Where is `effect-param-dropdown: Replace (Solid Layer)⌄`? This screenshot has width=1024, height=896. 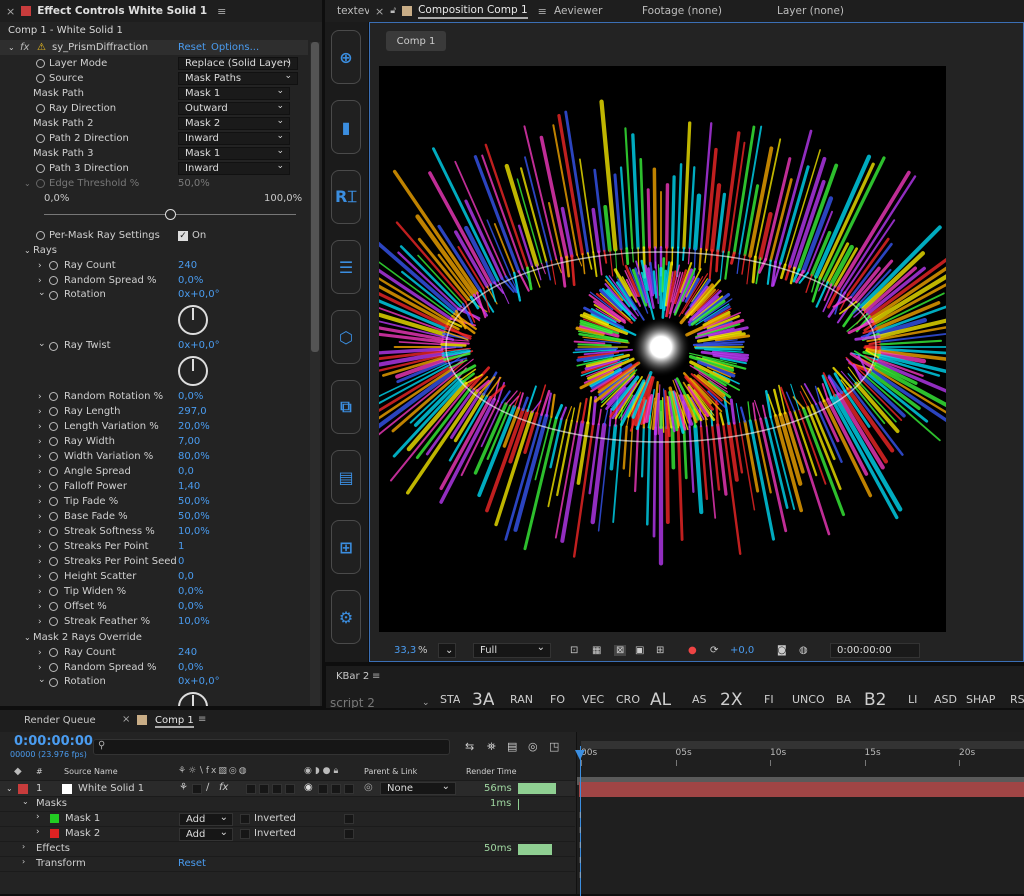
effect-param-dropdown: Replace (Solid Layer)⌄ is located at coordinates (238, 63).